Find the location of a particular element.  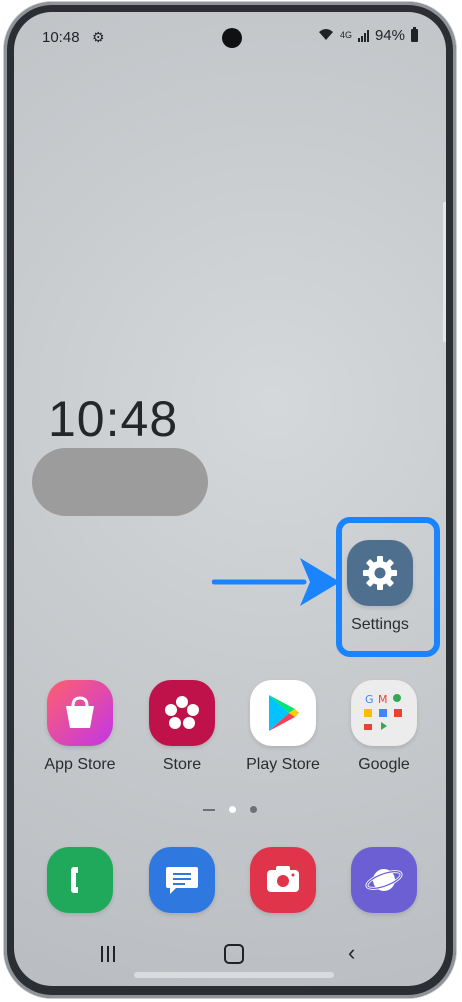

play-store-icon is located at coordinates (283, 713).